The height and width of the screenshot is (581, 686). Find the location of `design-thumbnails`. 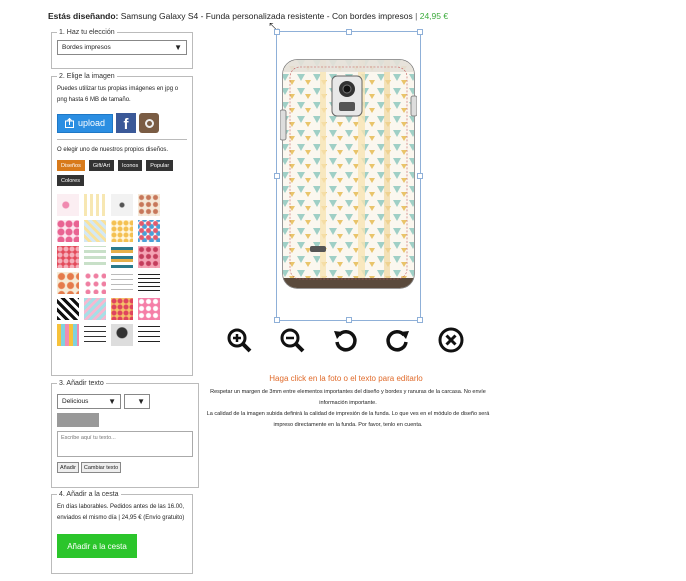

design-thumbnails is located at coordinates (122, 270).